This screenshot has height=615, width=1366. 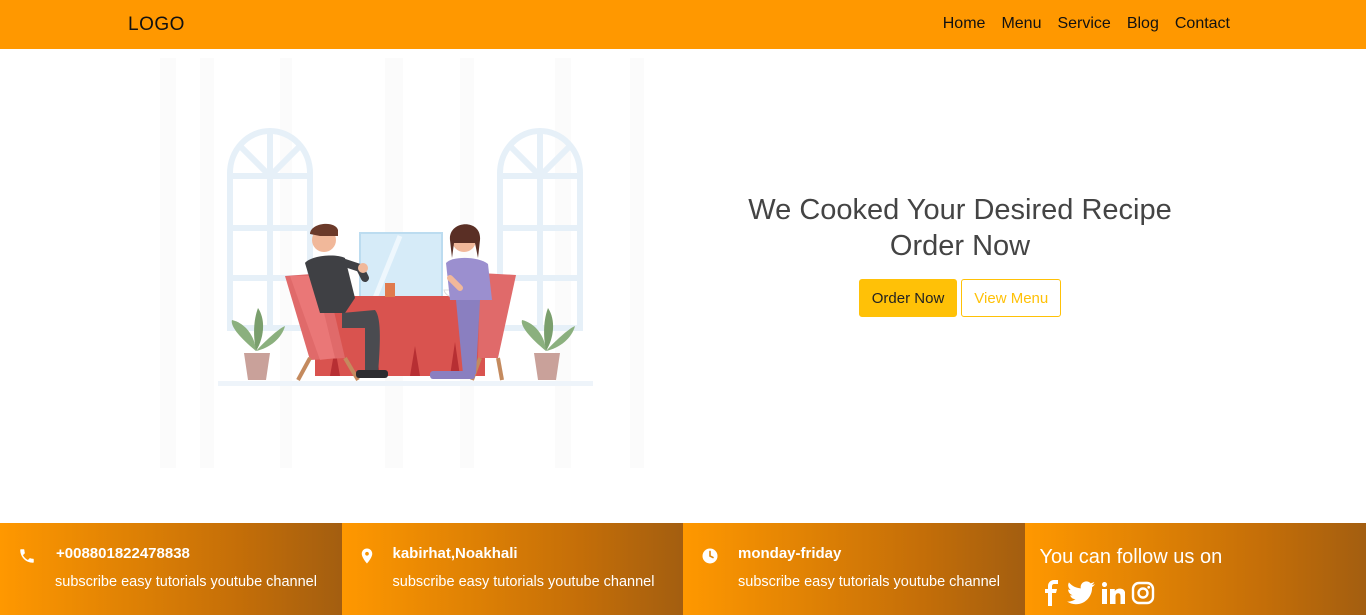 What do you see at coordinates (1113, 595) in the screenshot?
I see `linkedin-icon` at bounding box center [1113, 595].